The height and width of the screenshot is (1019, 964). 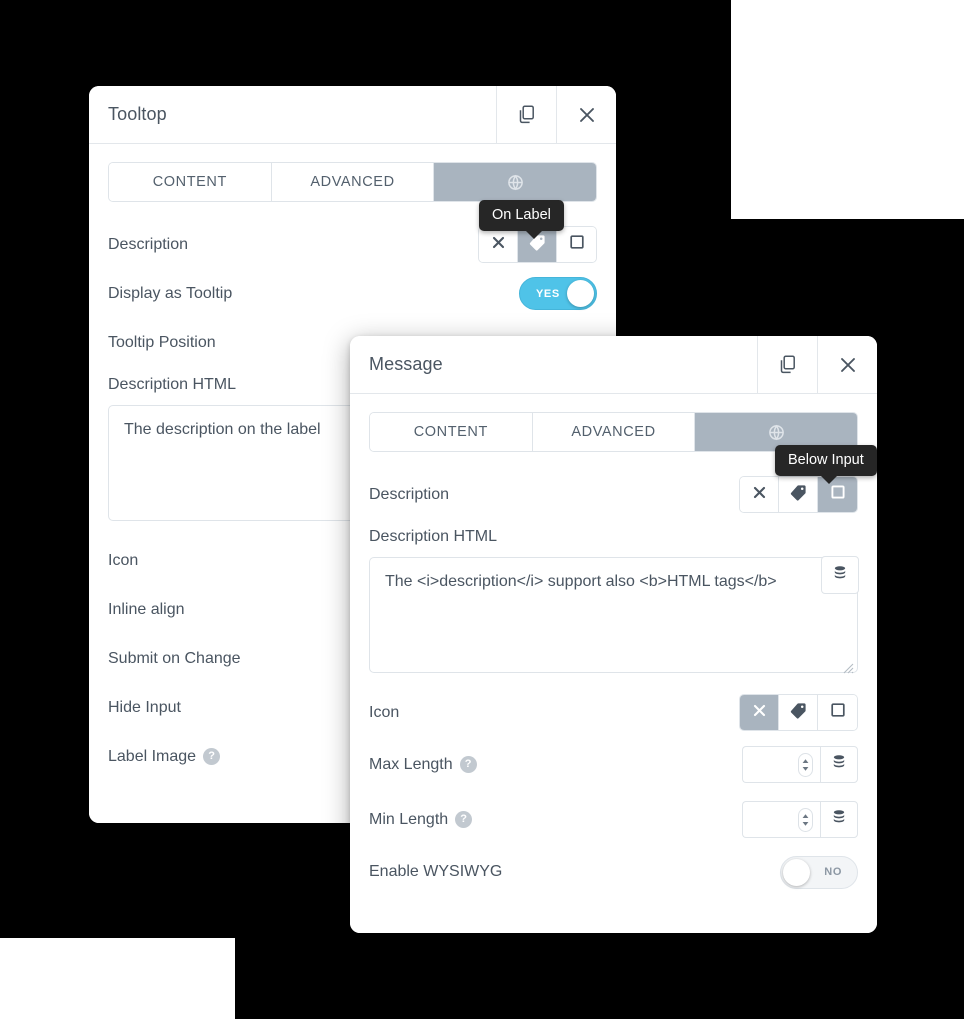 What do you see at coordinates (521, 215) in the screenshot?
I see `tooltip-text: On Label` at bounding box center [521, 215].